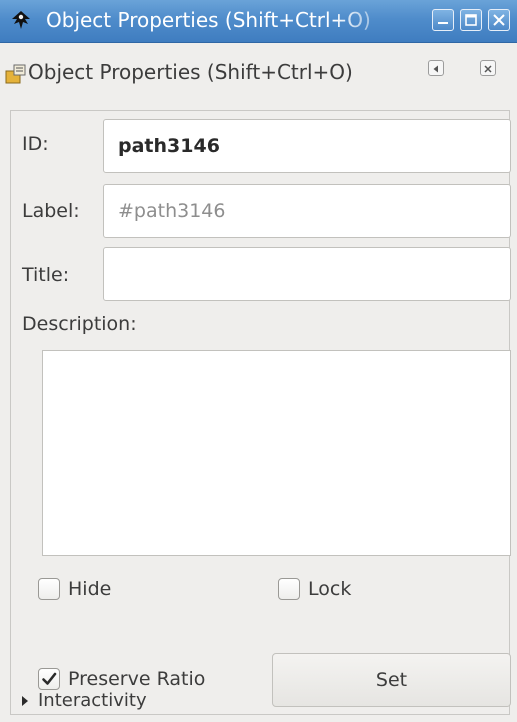 Image resolution: width=517 pixels, height=722 pixels. I want to click on lock-checkbox, so click(289, 589).